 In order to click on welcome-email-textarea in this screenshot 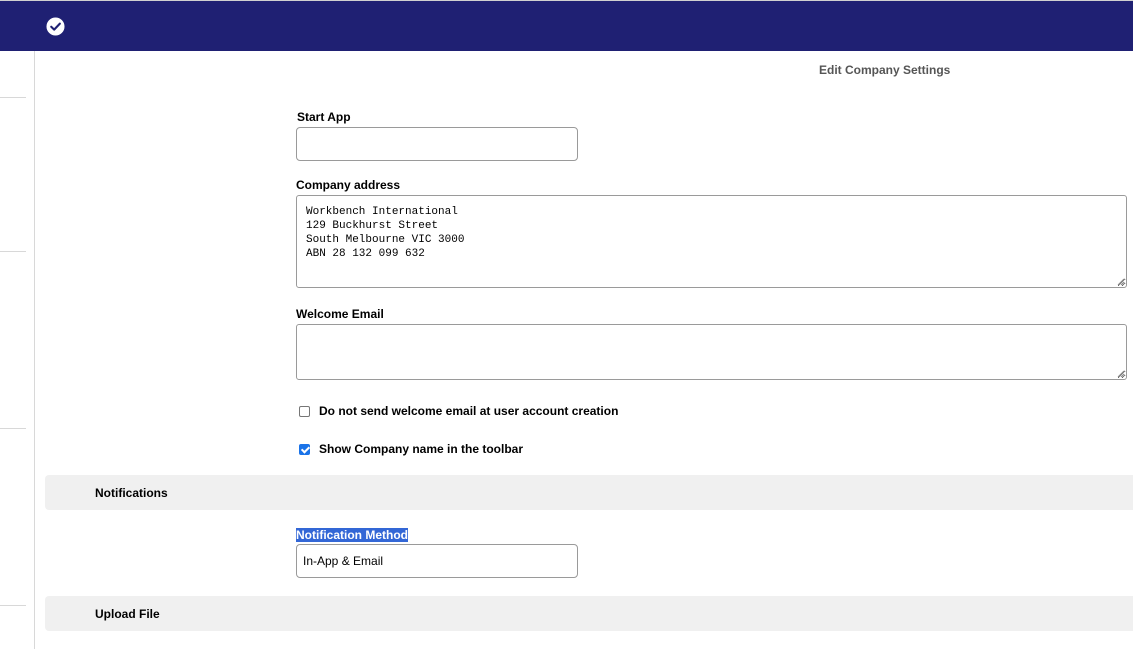, I will do `click(711, 352)`.